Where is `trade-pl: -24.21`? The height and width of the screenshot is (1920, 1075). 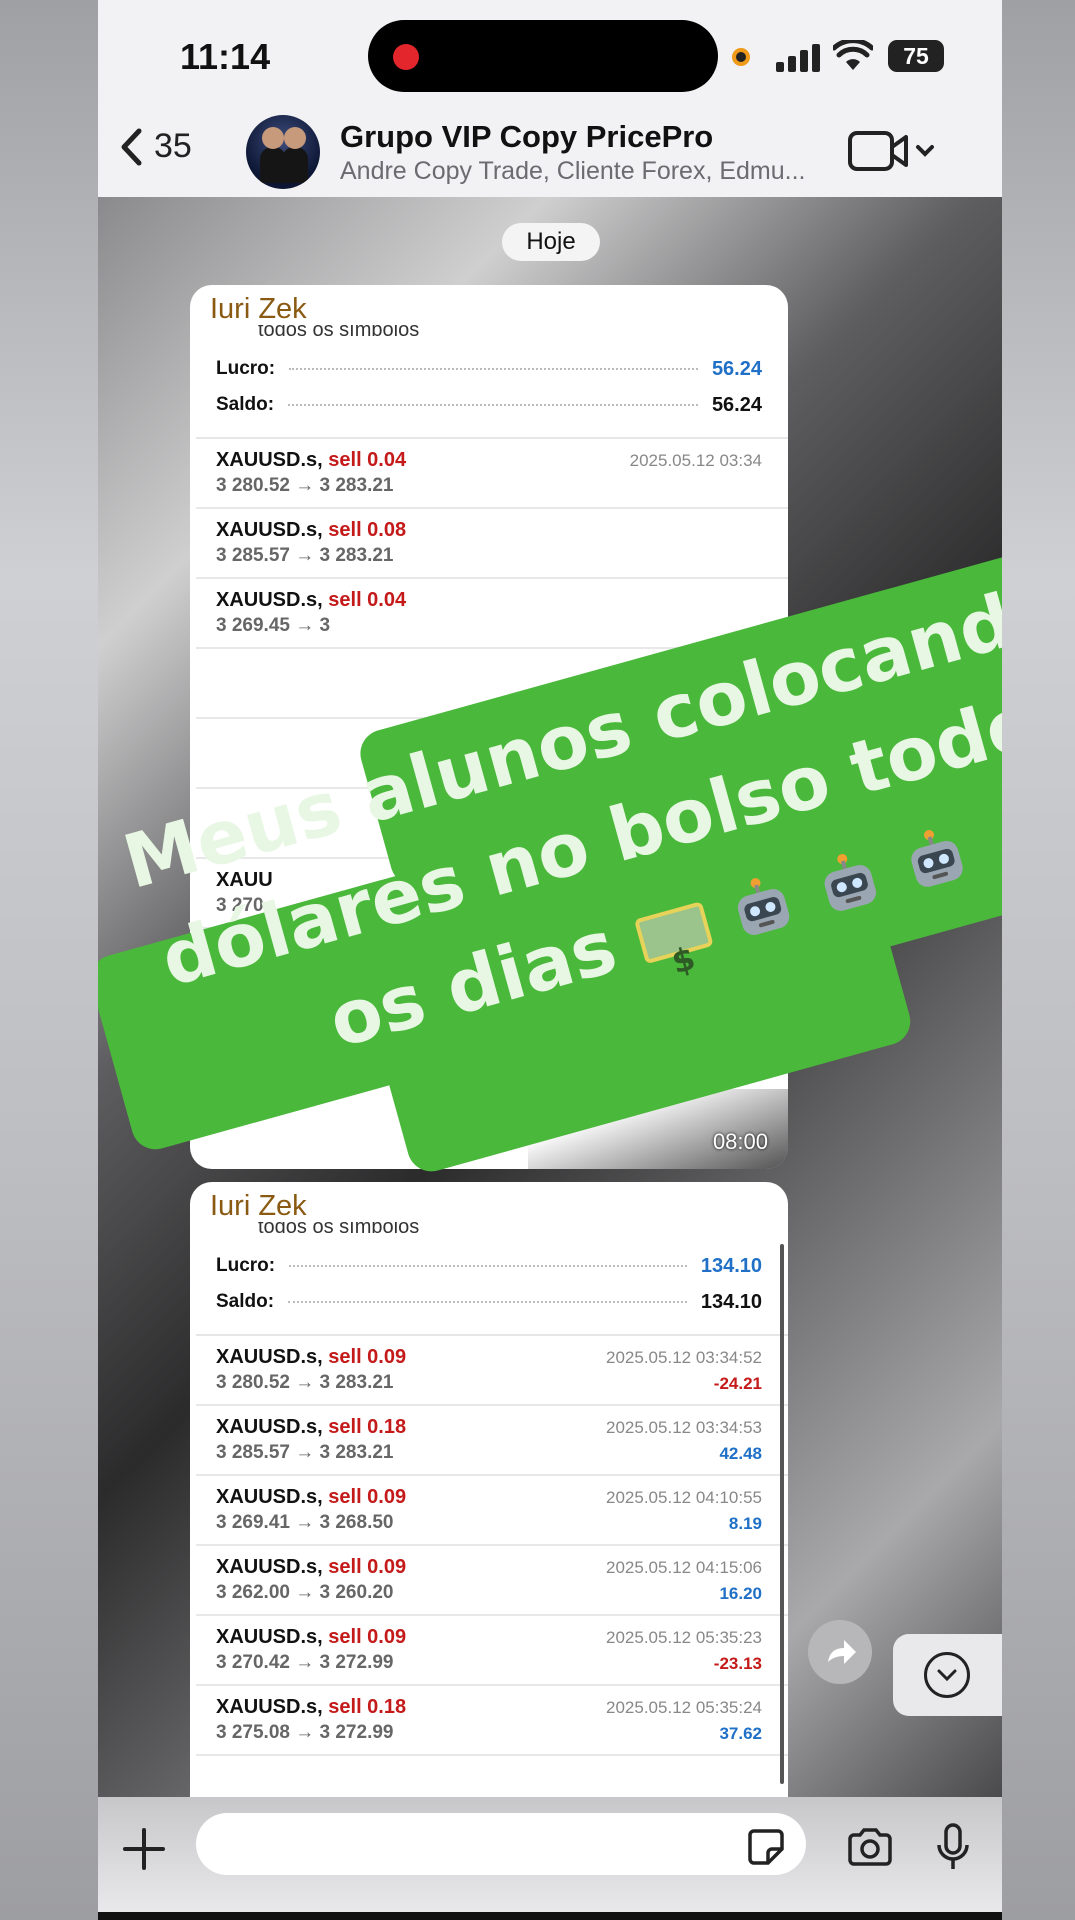
trade-pl: -24.21 is located at coordinates (737, 1383).